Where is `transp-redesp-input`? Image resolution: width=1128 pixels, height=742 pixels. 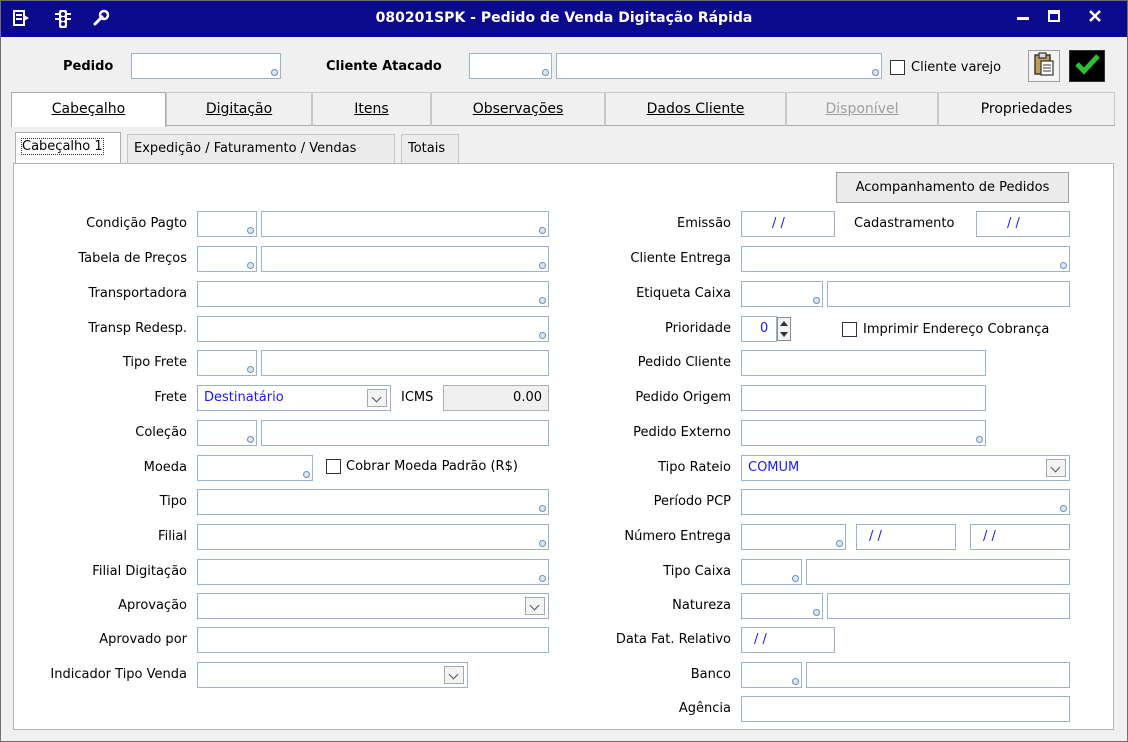
transp-redesp-input is located at coordinates (373, 329).